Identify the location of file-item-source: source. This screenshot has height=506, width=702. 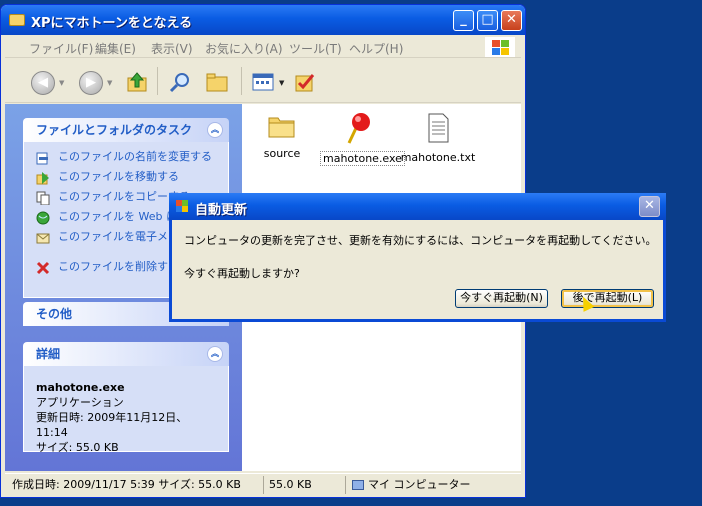
(282, 136).